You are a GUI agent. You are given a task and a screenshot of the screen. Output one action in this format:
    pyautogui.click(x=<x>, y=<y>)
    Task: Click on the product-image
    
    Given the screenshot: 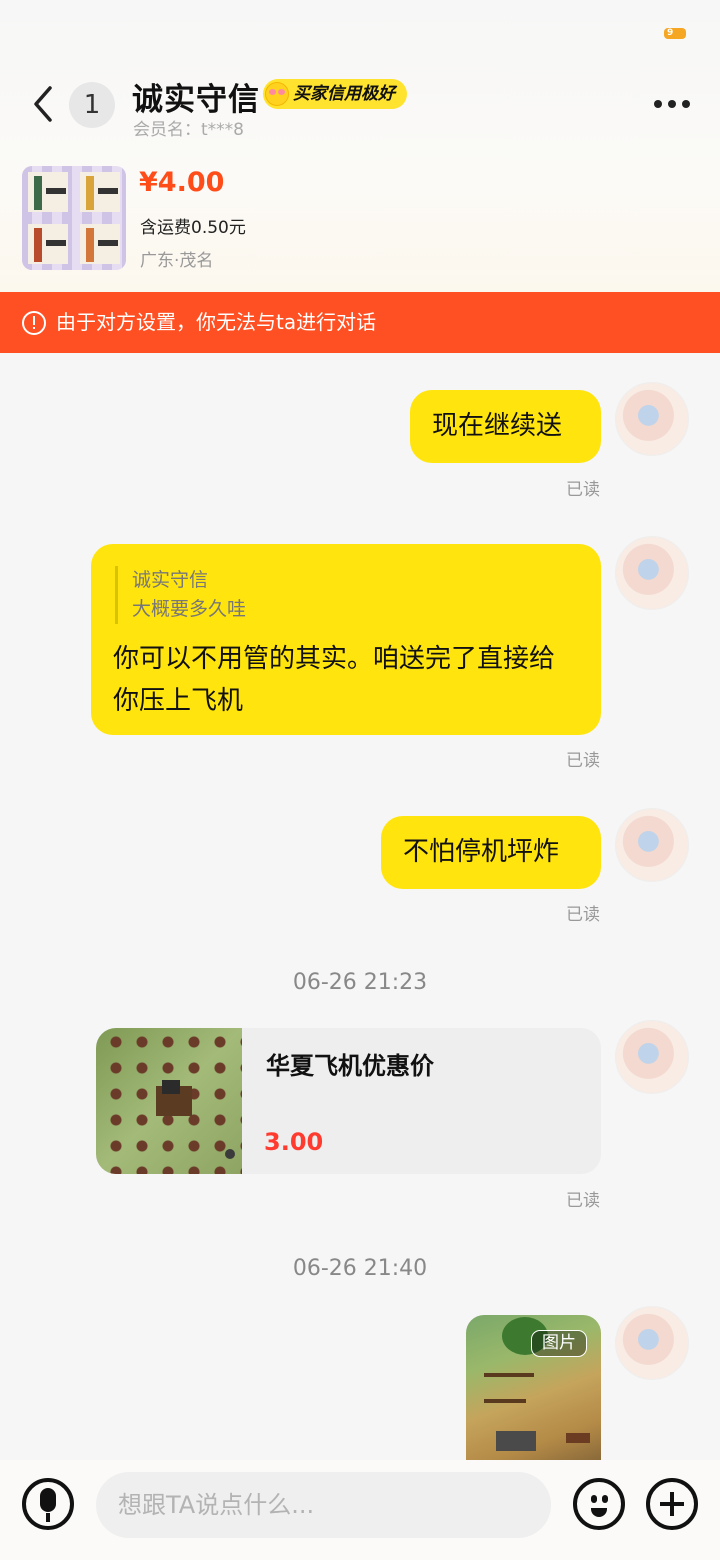 What is the action you would take?
    pyautogui.click(x=74, y=218)
    